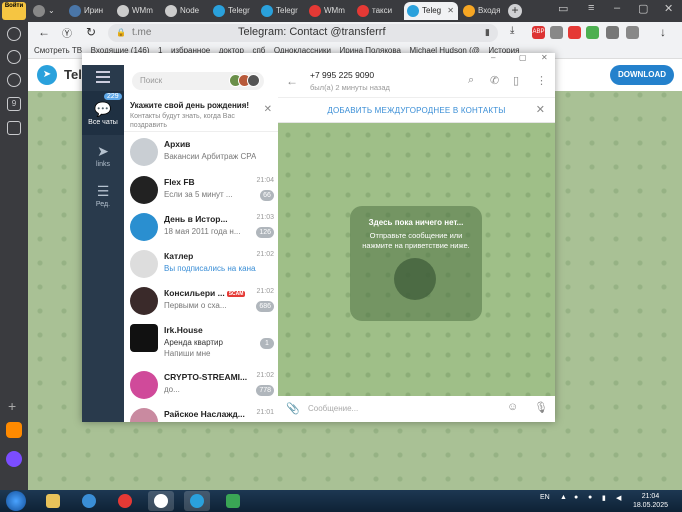 This screenshot has width=682, height=512. I want to click on tab-wmm-2: WMm, so click(329, 11).